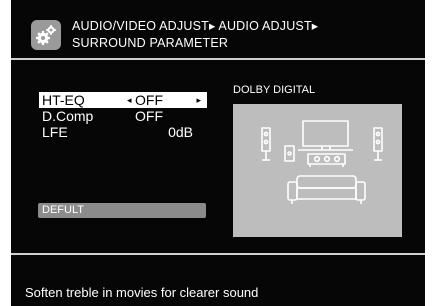 This screenshot has width=434, height=306. I want to click on page-title: SURROUND PARAMETER, so click(150, 43).